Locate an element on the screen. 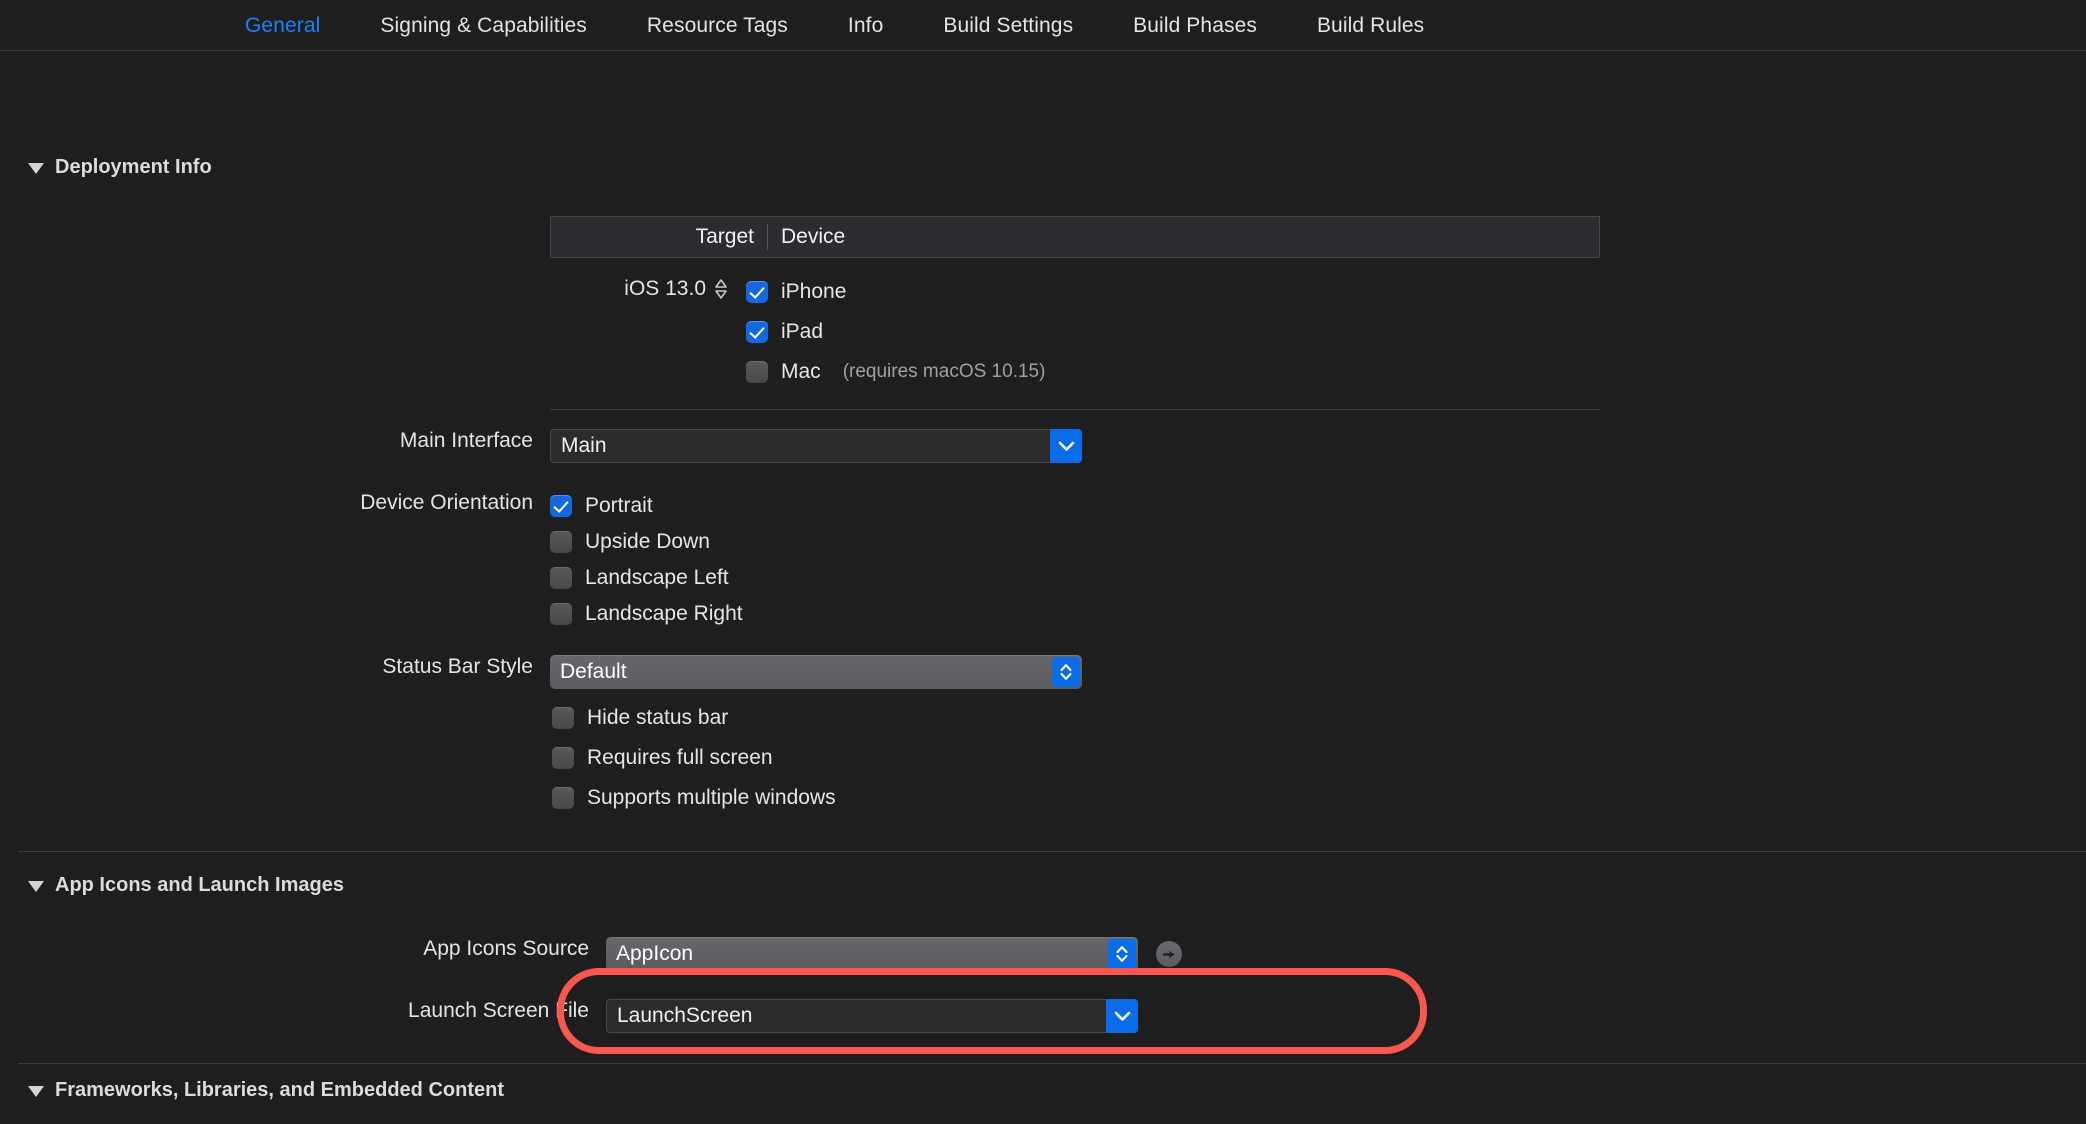 Image resolution: width=2086 pixels, height=1124 pixels. checkbox-row-mac: Mac (requires macOS 10.15) is located at coordinates (895, 372).